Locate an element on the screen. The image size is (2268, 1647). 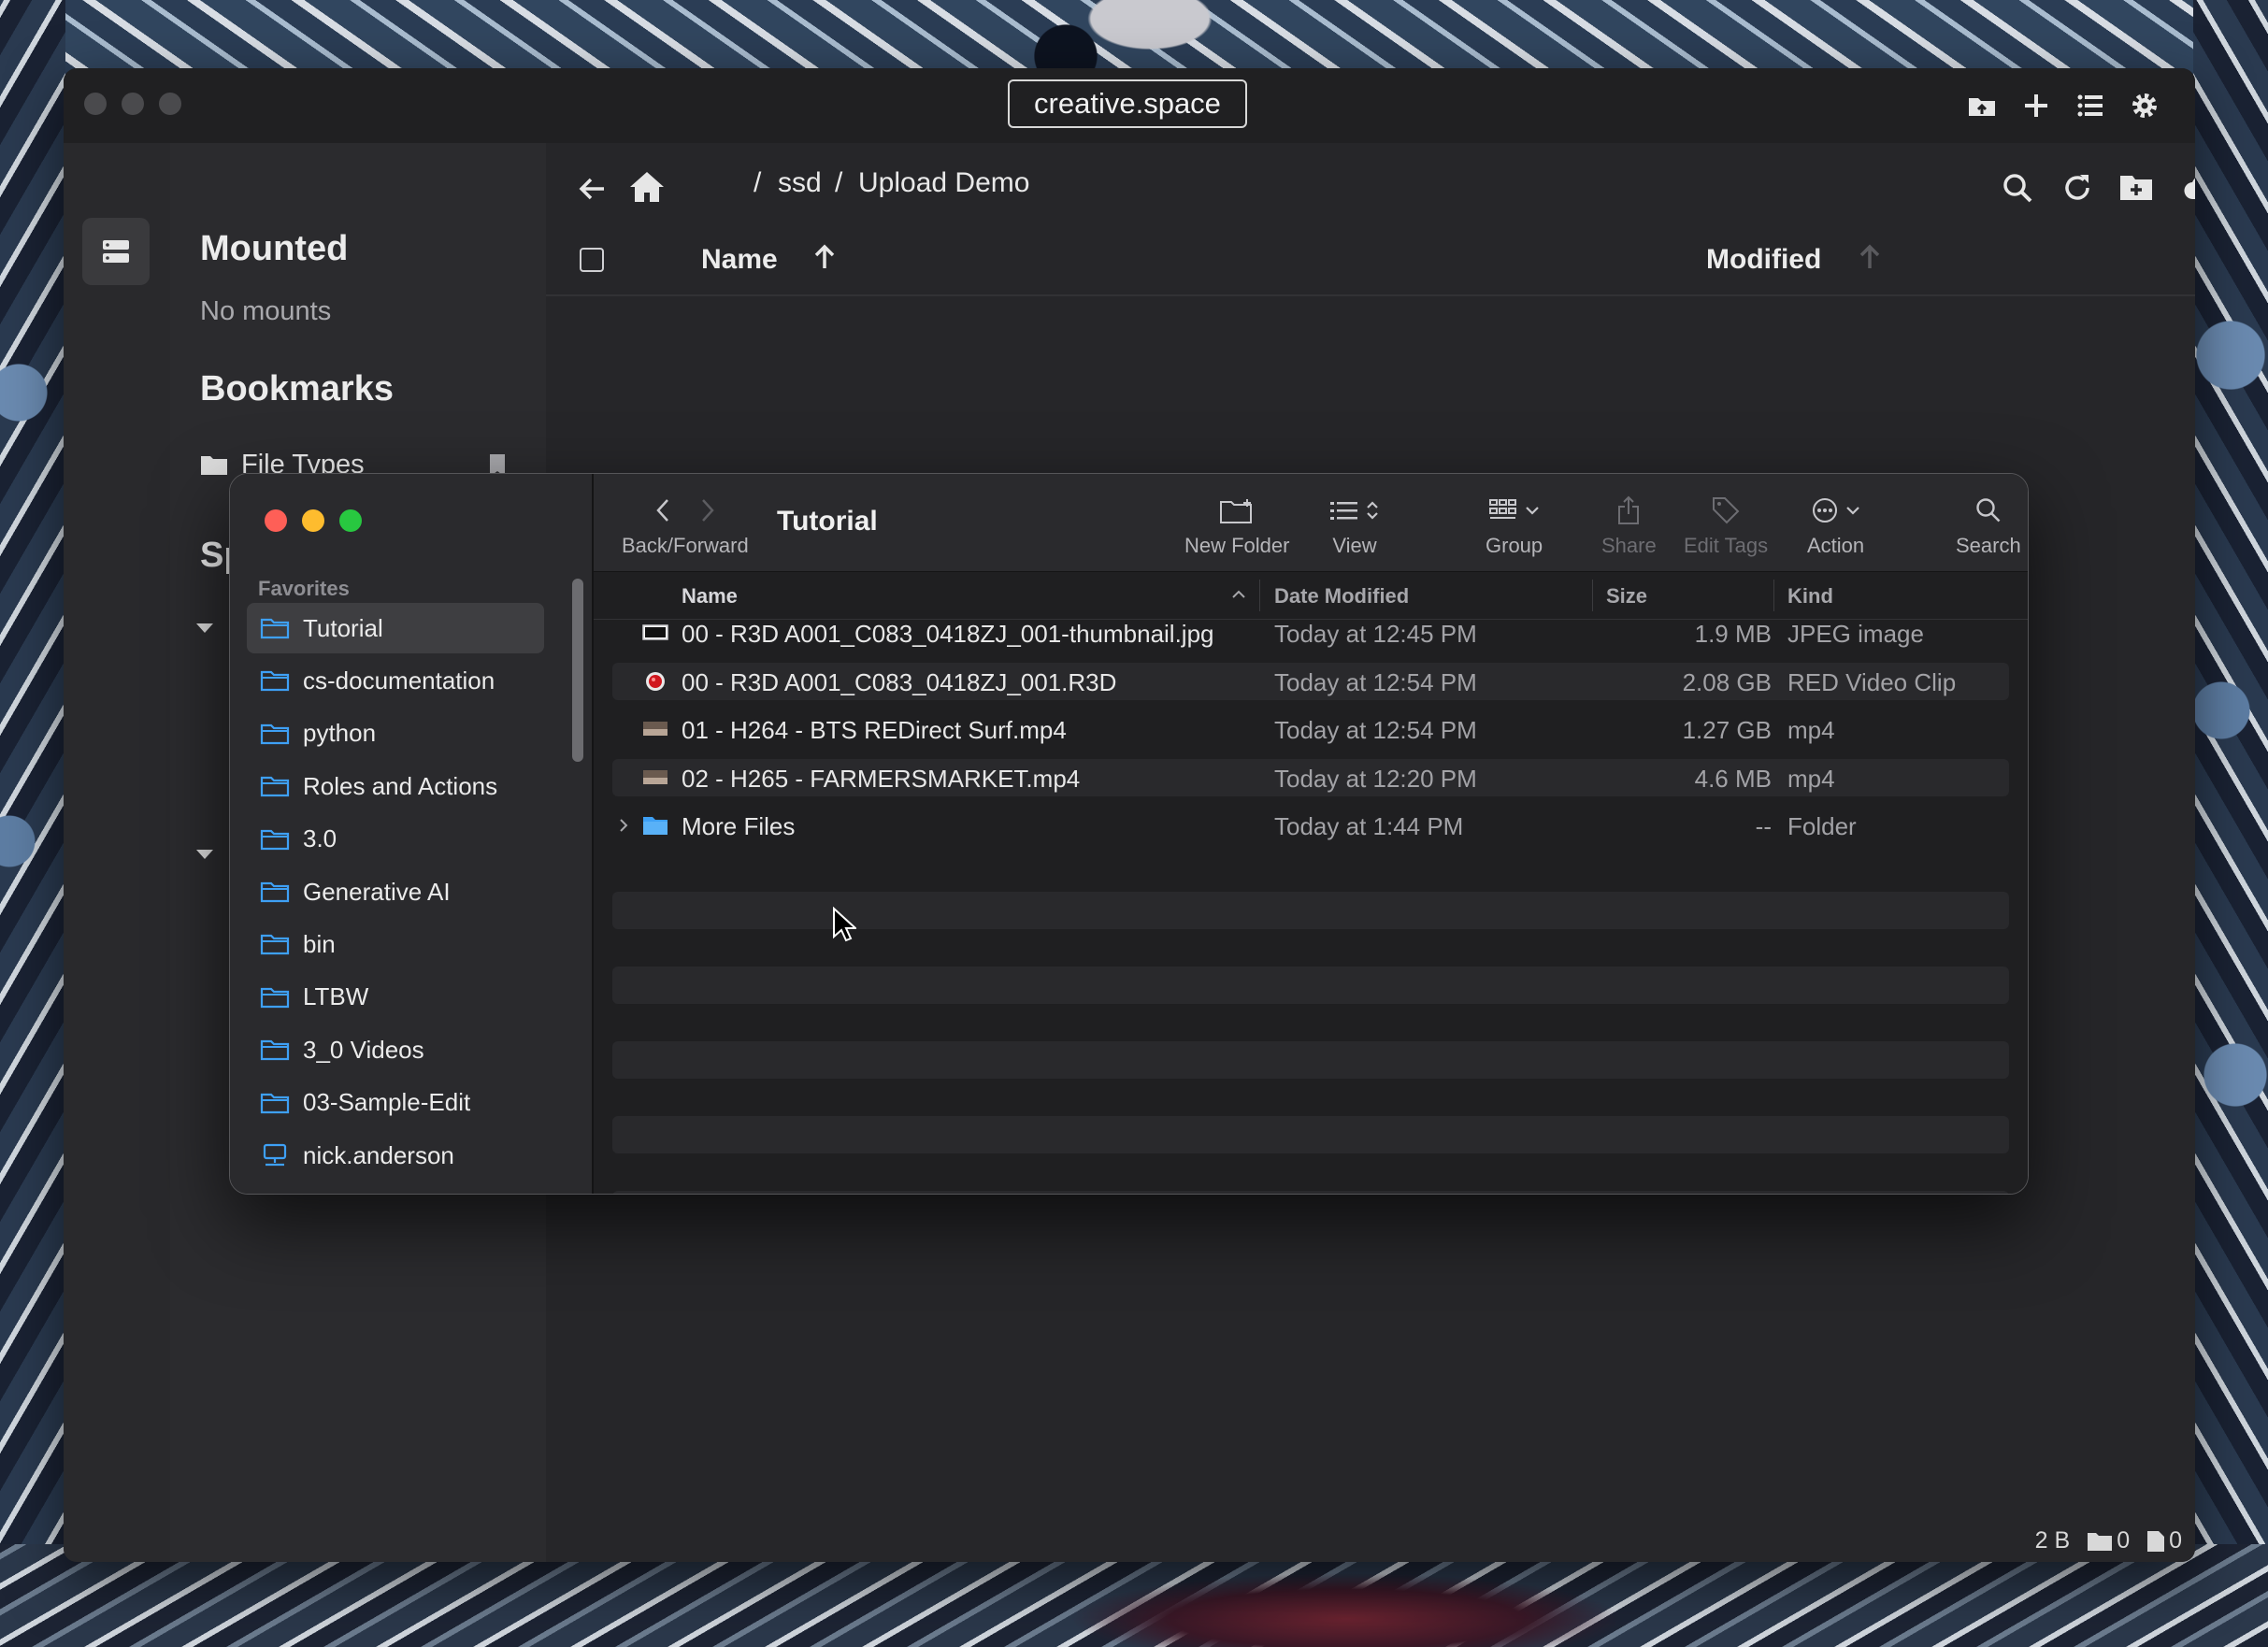
file-row: More Files Today at 1:44 PM -- Folder is located at coordinates (1310, 825).